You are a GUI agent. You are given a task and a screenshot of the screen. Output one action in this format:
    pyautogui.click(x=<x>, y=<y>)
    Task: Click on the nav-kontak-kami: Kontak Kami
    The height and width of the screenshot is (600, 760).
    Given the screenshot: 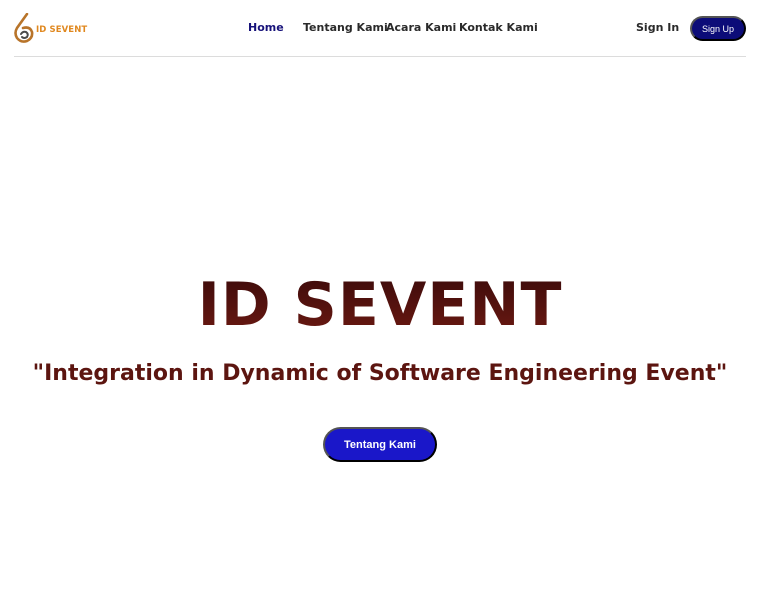 What is the action you would take?
    pyautogui.click(x=498, y=27)
    